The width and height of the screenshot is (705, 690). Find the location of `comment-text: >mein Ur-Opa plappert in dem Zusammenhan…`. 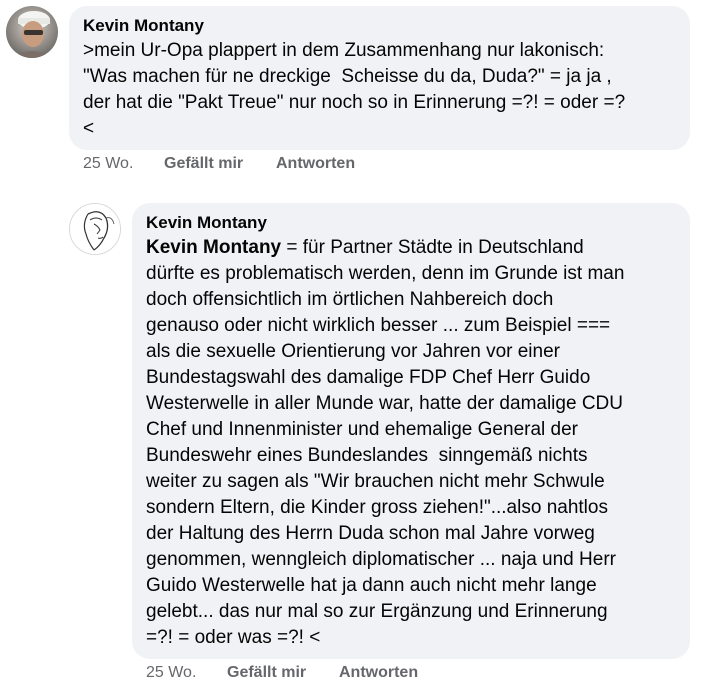

comment-text: >mein Ur-Opa plappert in dem Zusammenhan… is located at coordinates (379, 90).